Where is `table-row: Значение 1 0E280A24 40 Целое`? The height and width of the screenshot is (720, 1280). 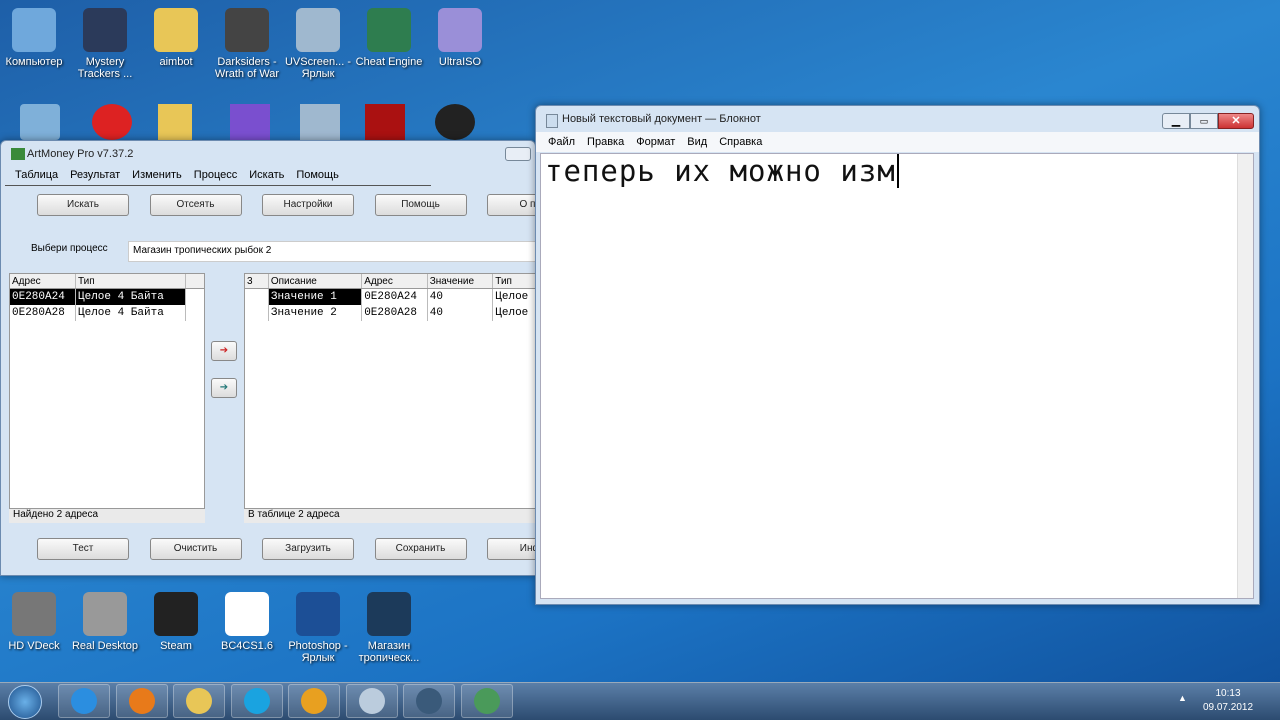
table-row: Значение 1 0E280A24 40 Целое is located at coordinates (391, 297).